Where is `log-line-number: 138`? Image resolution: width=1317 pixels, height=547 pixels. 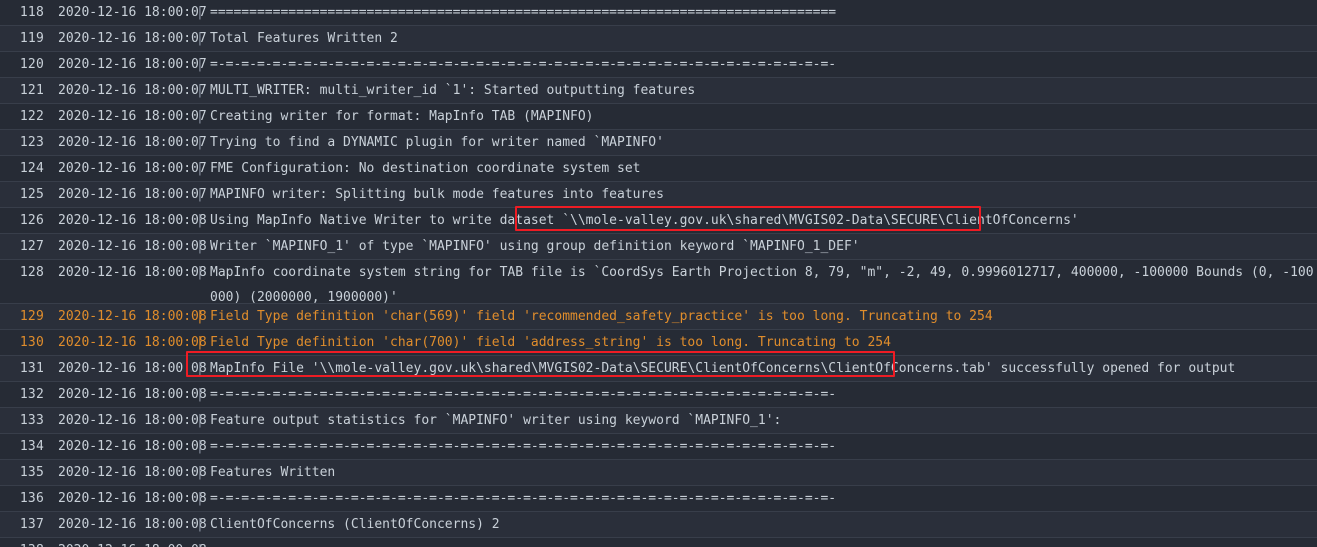 log-line-number: 138 is located at coordinates (22, 542).